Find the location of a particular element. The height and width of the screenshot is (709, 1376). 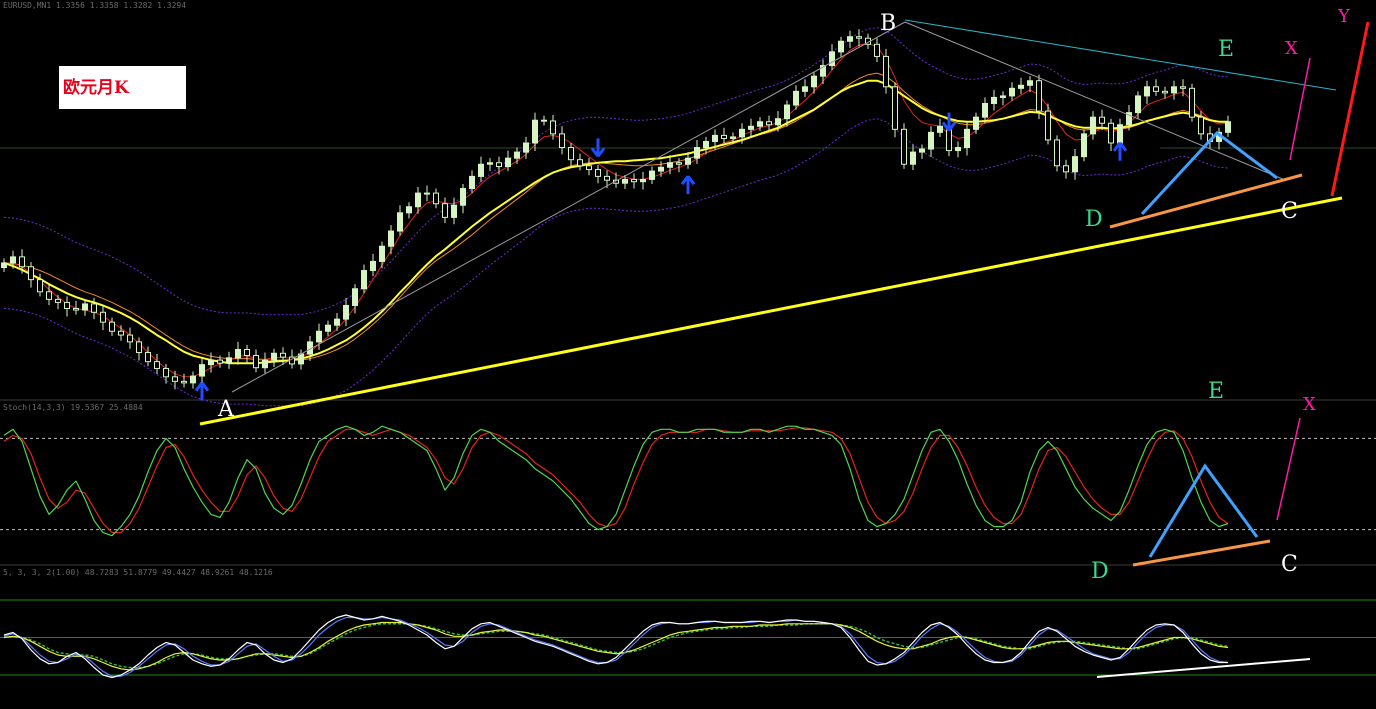

down-arrow-icon is located at coordinates (598, 148).